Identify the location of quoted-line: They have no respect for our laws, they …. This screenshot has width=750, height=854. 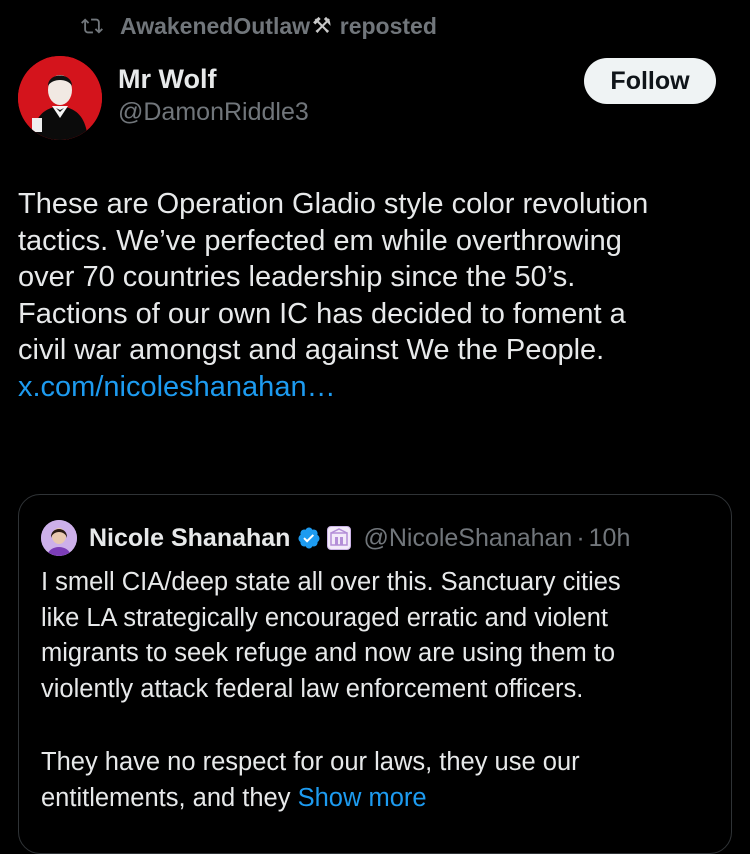
(310, 762).